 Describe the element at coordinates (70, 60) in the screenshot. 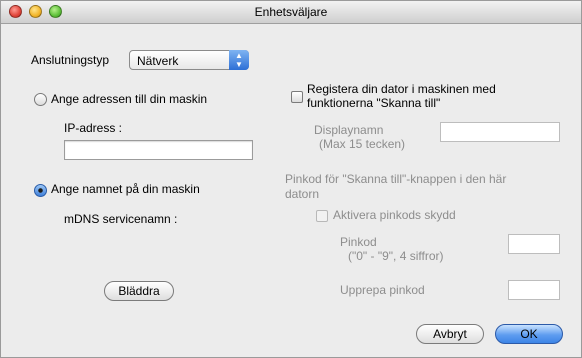

I see `connection-type-label: Anslutningstyp` at that location.